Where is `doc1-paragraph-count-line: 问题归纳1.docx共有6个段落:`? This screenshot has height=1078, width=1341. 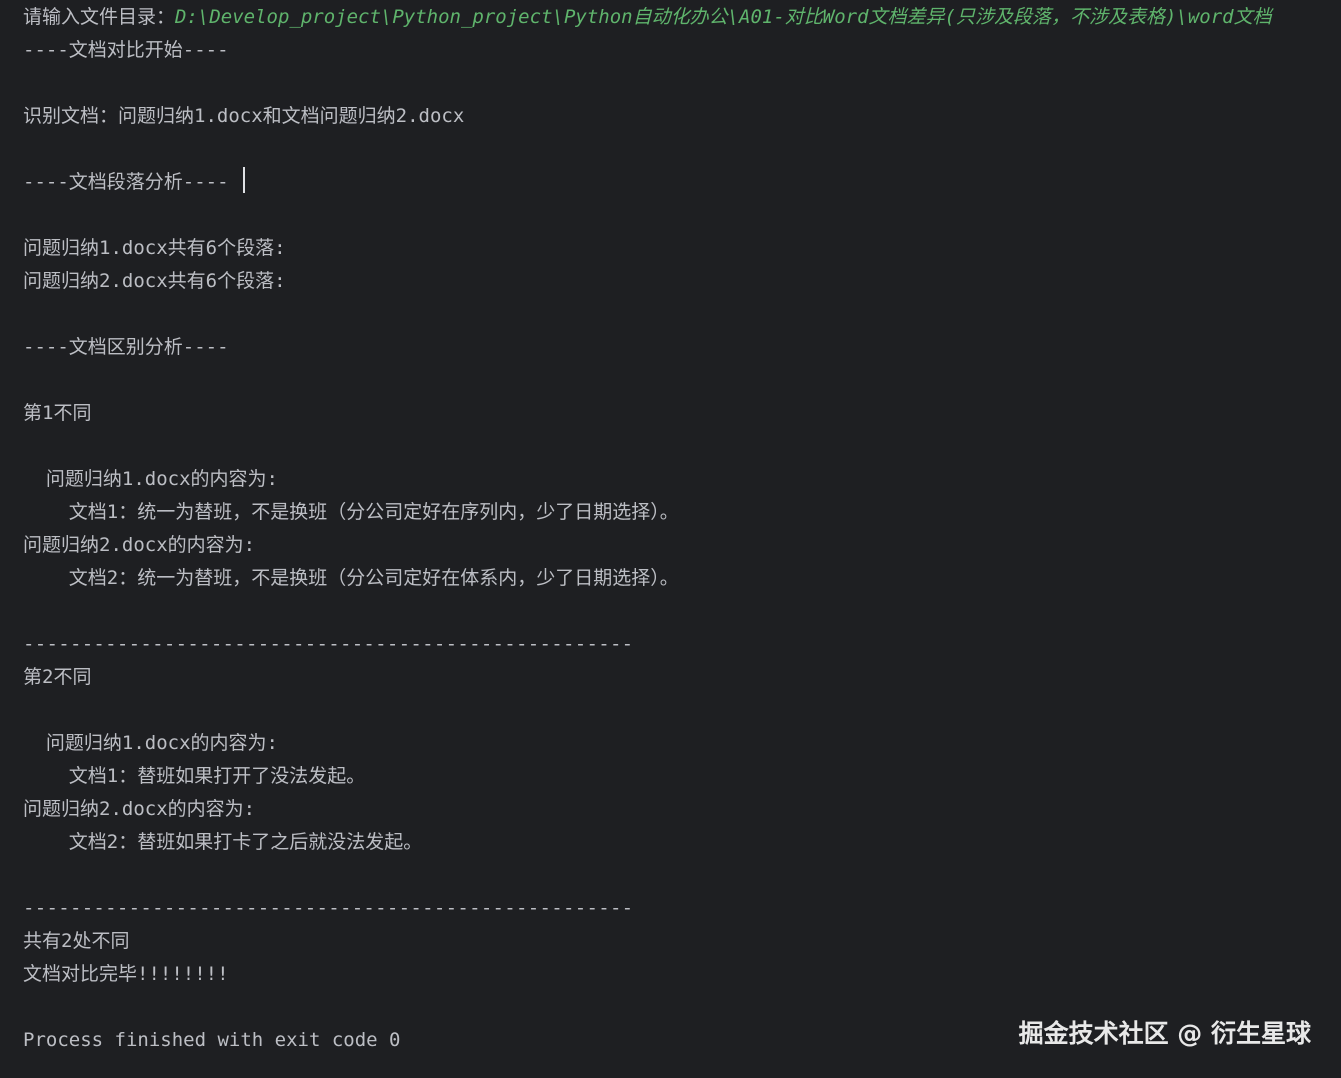 doc1-paragraph-count-line: 问题归纳1.docx共有6个段落: is located at coordinates (154, 248).